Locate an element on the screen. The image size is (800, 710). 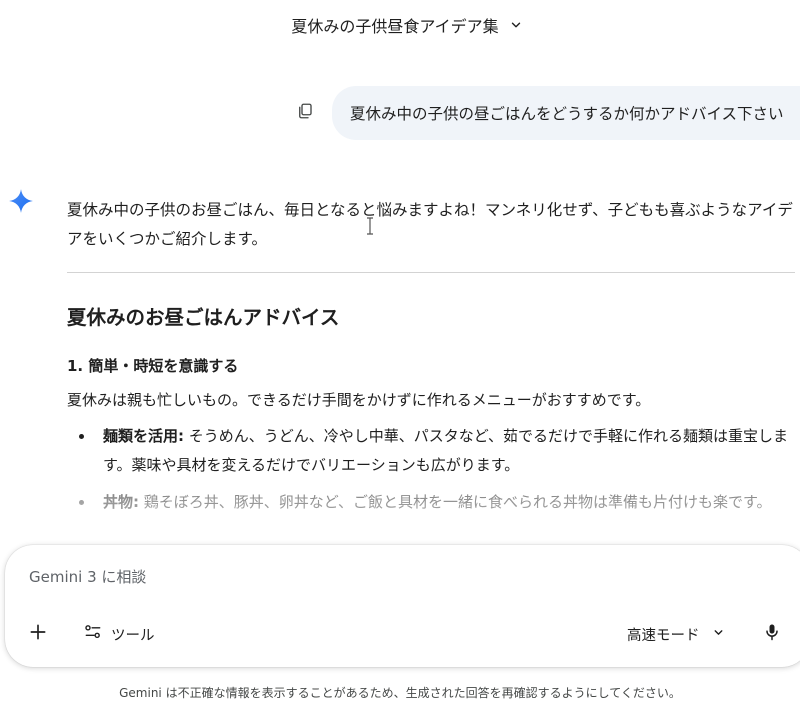
tools-label: ツール is located at coordinates (133, 635).